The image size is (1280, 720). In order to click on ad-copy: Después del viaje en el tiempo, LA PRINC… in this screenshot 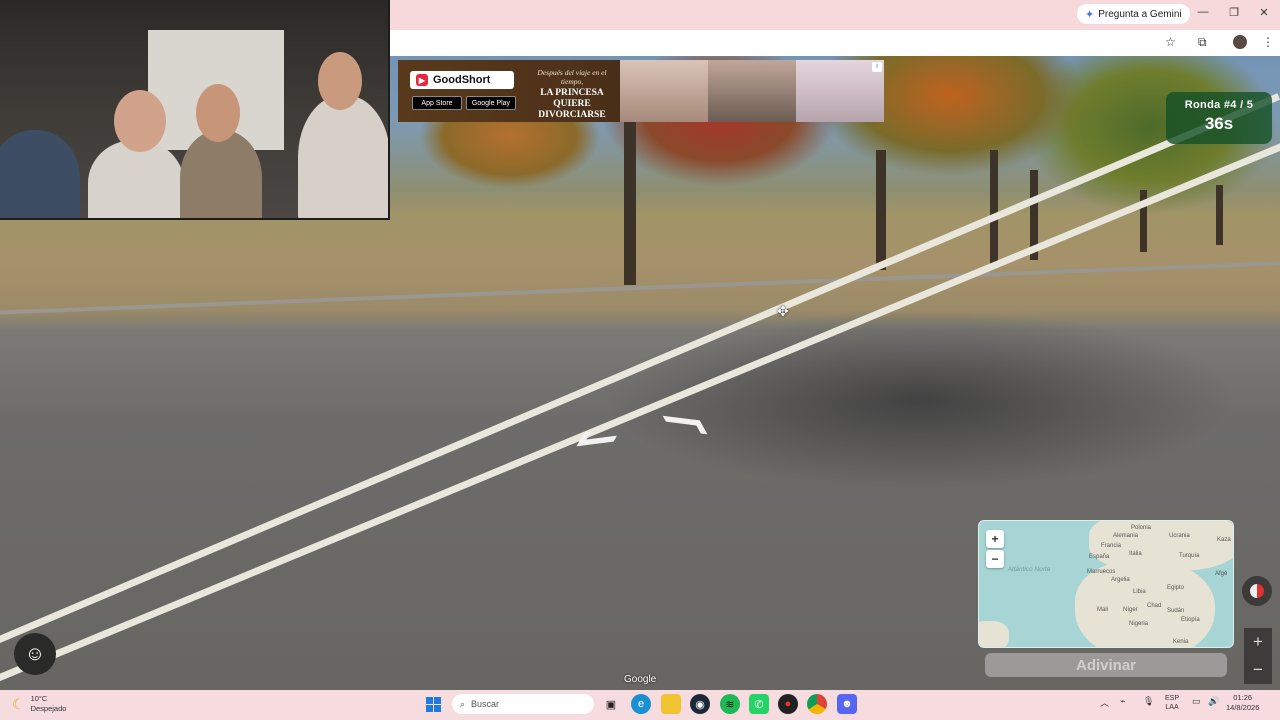, I will do `click(572, 94)`.